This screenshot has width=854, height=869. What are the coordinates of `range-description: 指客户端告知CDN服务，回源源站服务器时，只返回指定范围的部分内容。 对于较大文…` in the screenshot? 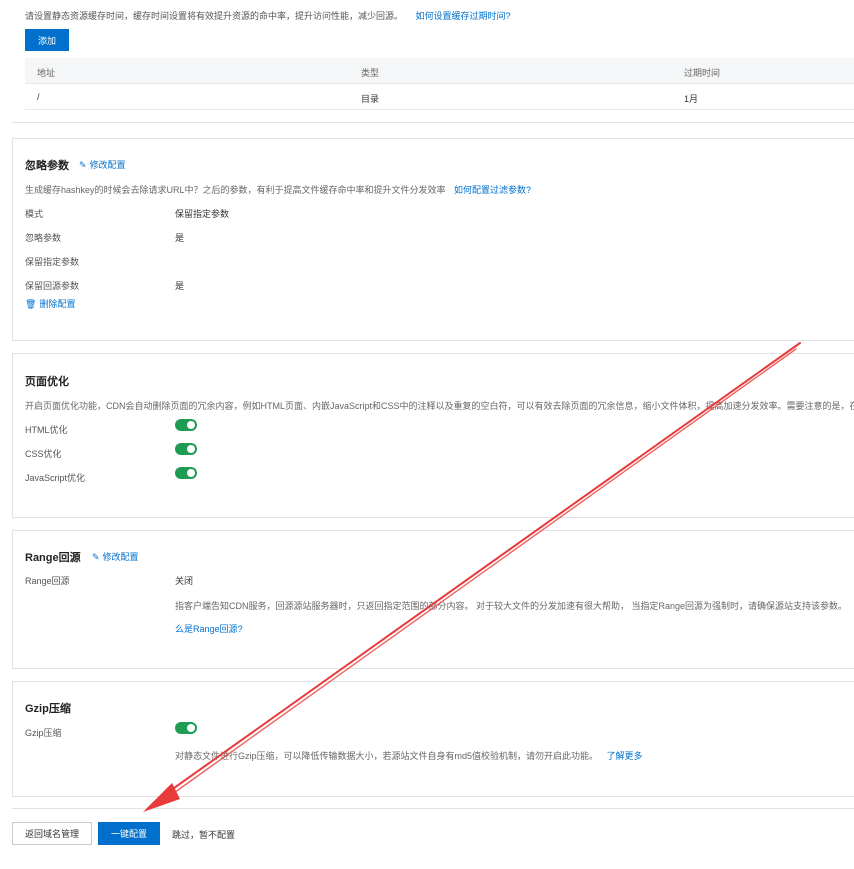 It's located at (511, 606).